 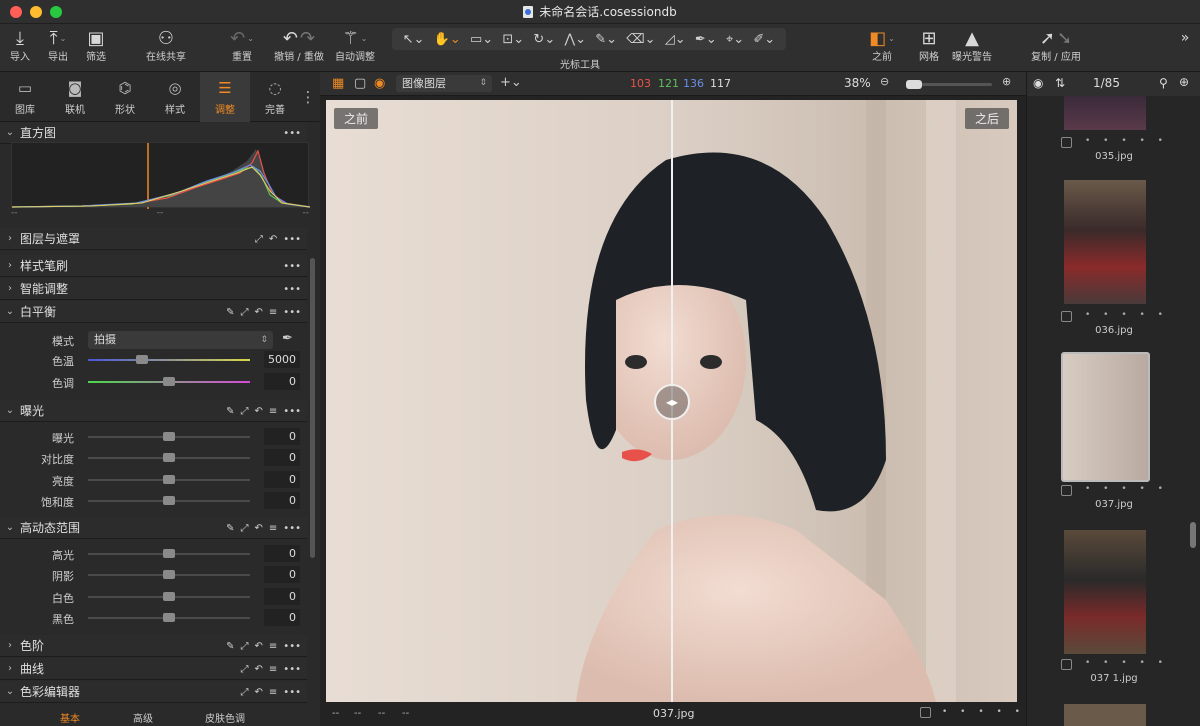 What do you see at coordinates (282, 617) in the screenshot?
I see `blacks-value: 0` at bounding box center [282, 617].